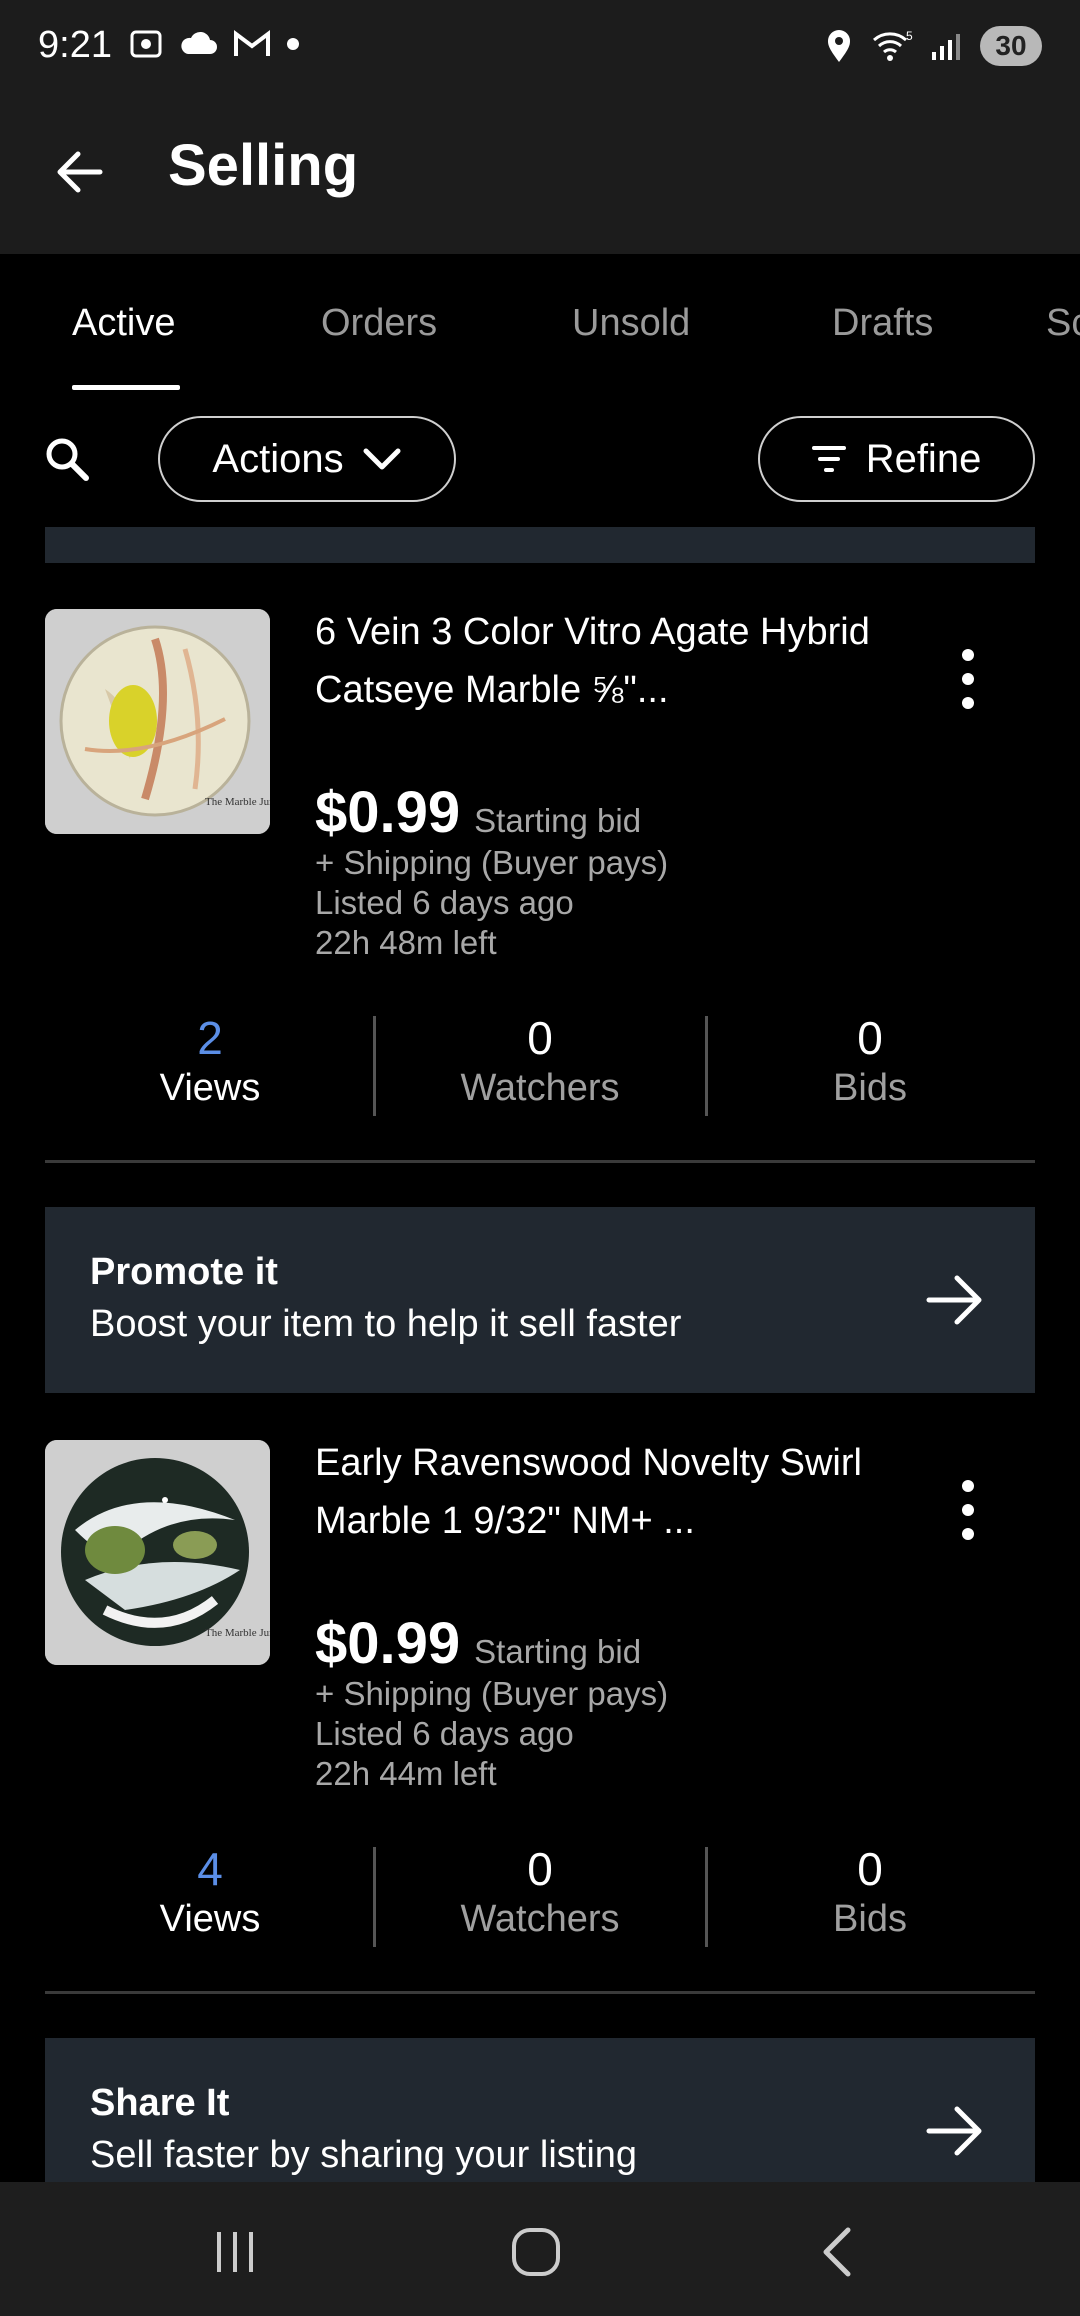 This screenshot has height=2316, width=1080. I want to click on page-title: Selling, so click(263, 165).